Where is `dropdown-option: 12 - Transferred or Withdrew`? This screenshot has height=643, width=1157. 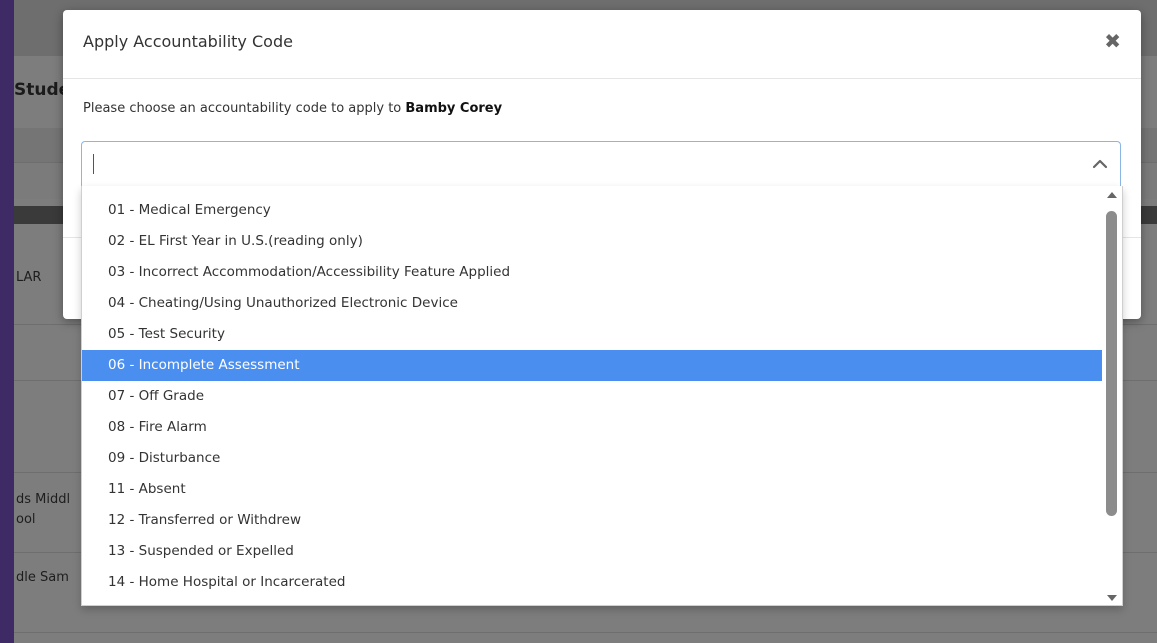
dropdown-option: 12 - Transferred or Withdrew is located at coordinates (592, 520).